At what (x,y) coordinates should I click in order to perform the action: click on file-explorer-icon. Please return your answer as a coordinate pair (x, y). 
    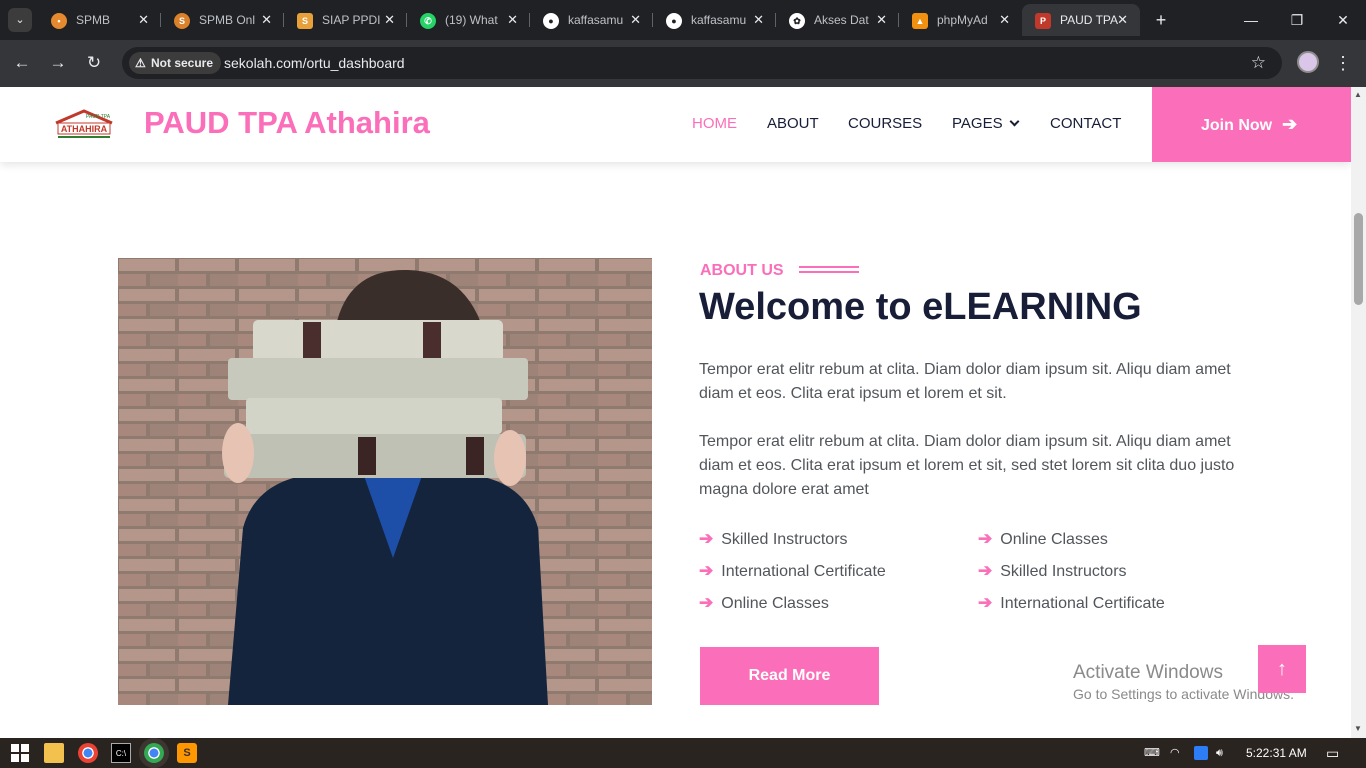
    Looking at the image, I should click on (54, 753).